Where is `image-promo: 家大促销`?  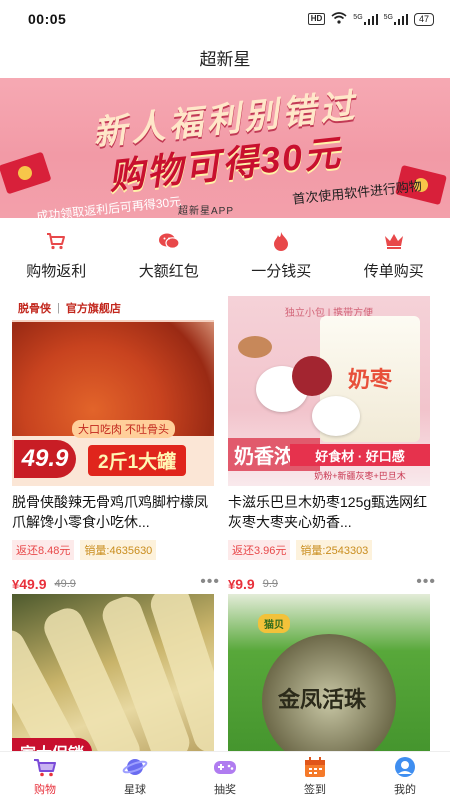 image-promo: 家大促销 is located at coordinates (52, 744).